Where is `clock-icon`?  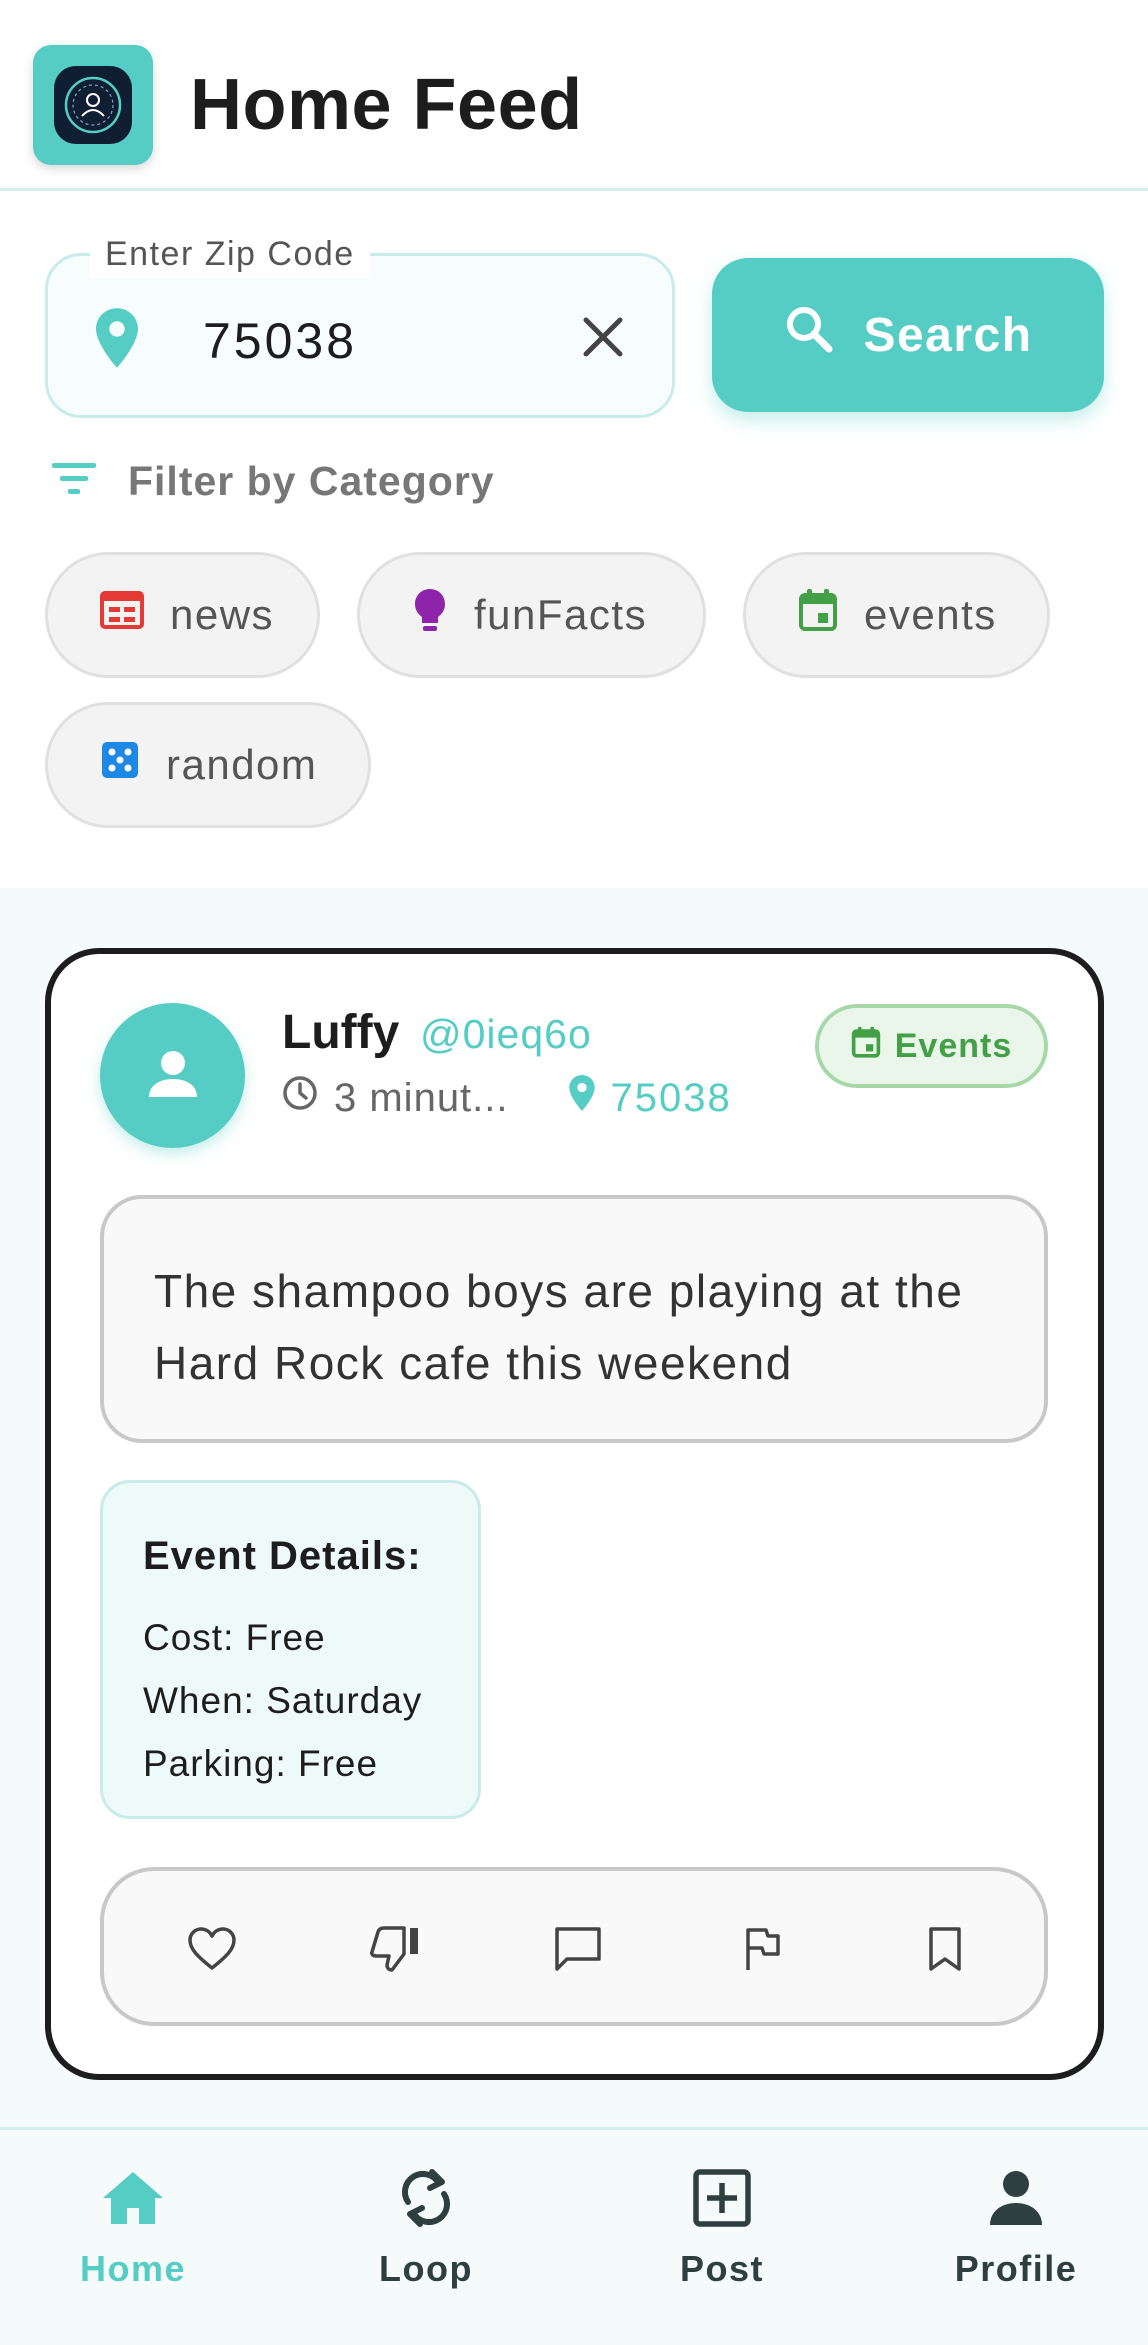
clock-icon is located at coordinates (300, 1098).